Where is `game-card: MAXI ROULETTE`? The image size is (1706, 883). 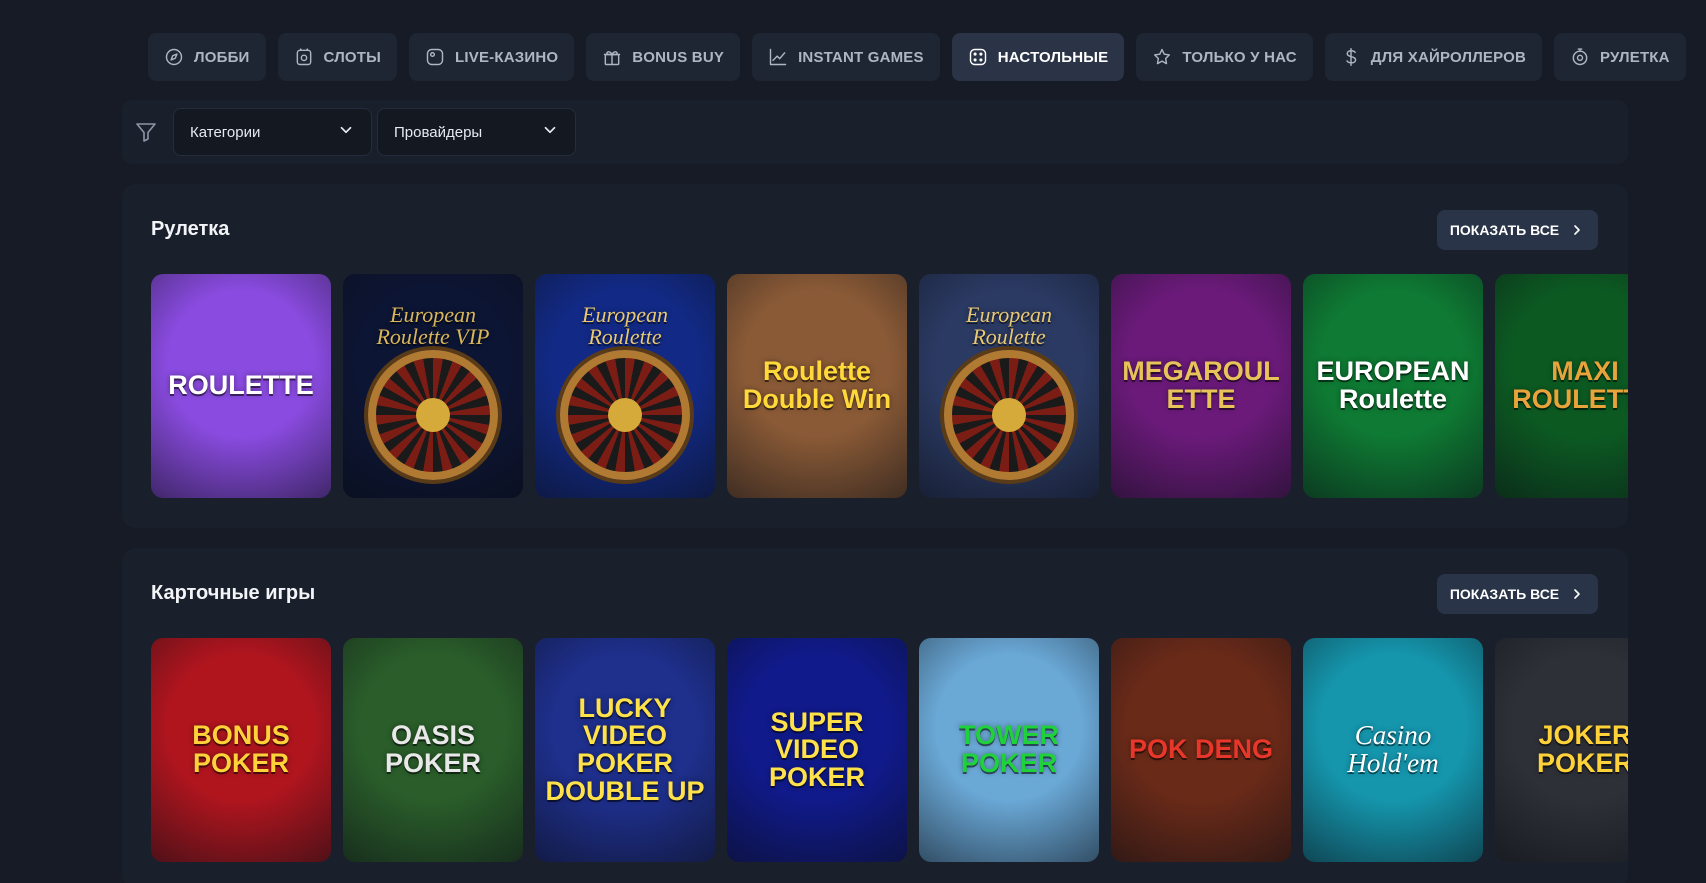
game-card: MAXI ROULETTE is located at coordinates (1561, 386).